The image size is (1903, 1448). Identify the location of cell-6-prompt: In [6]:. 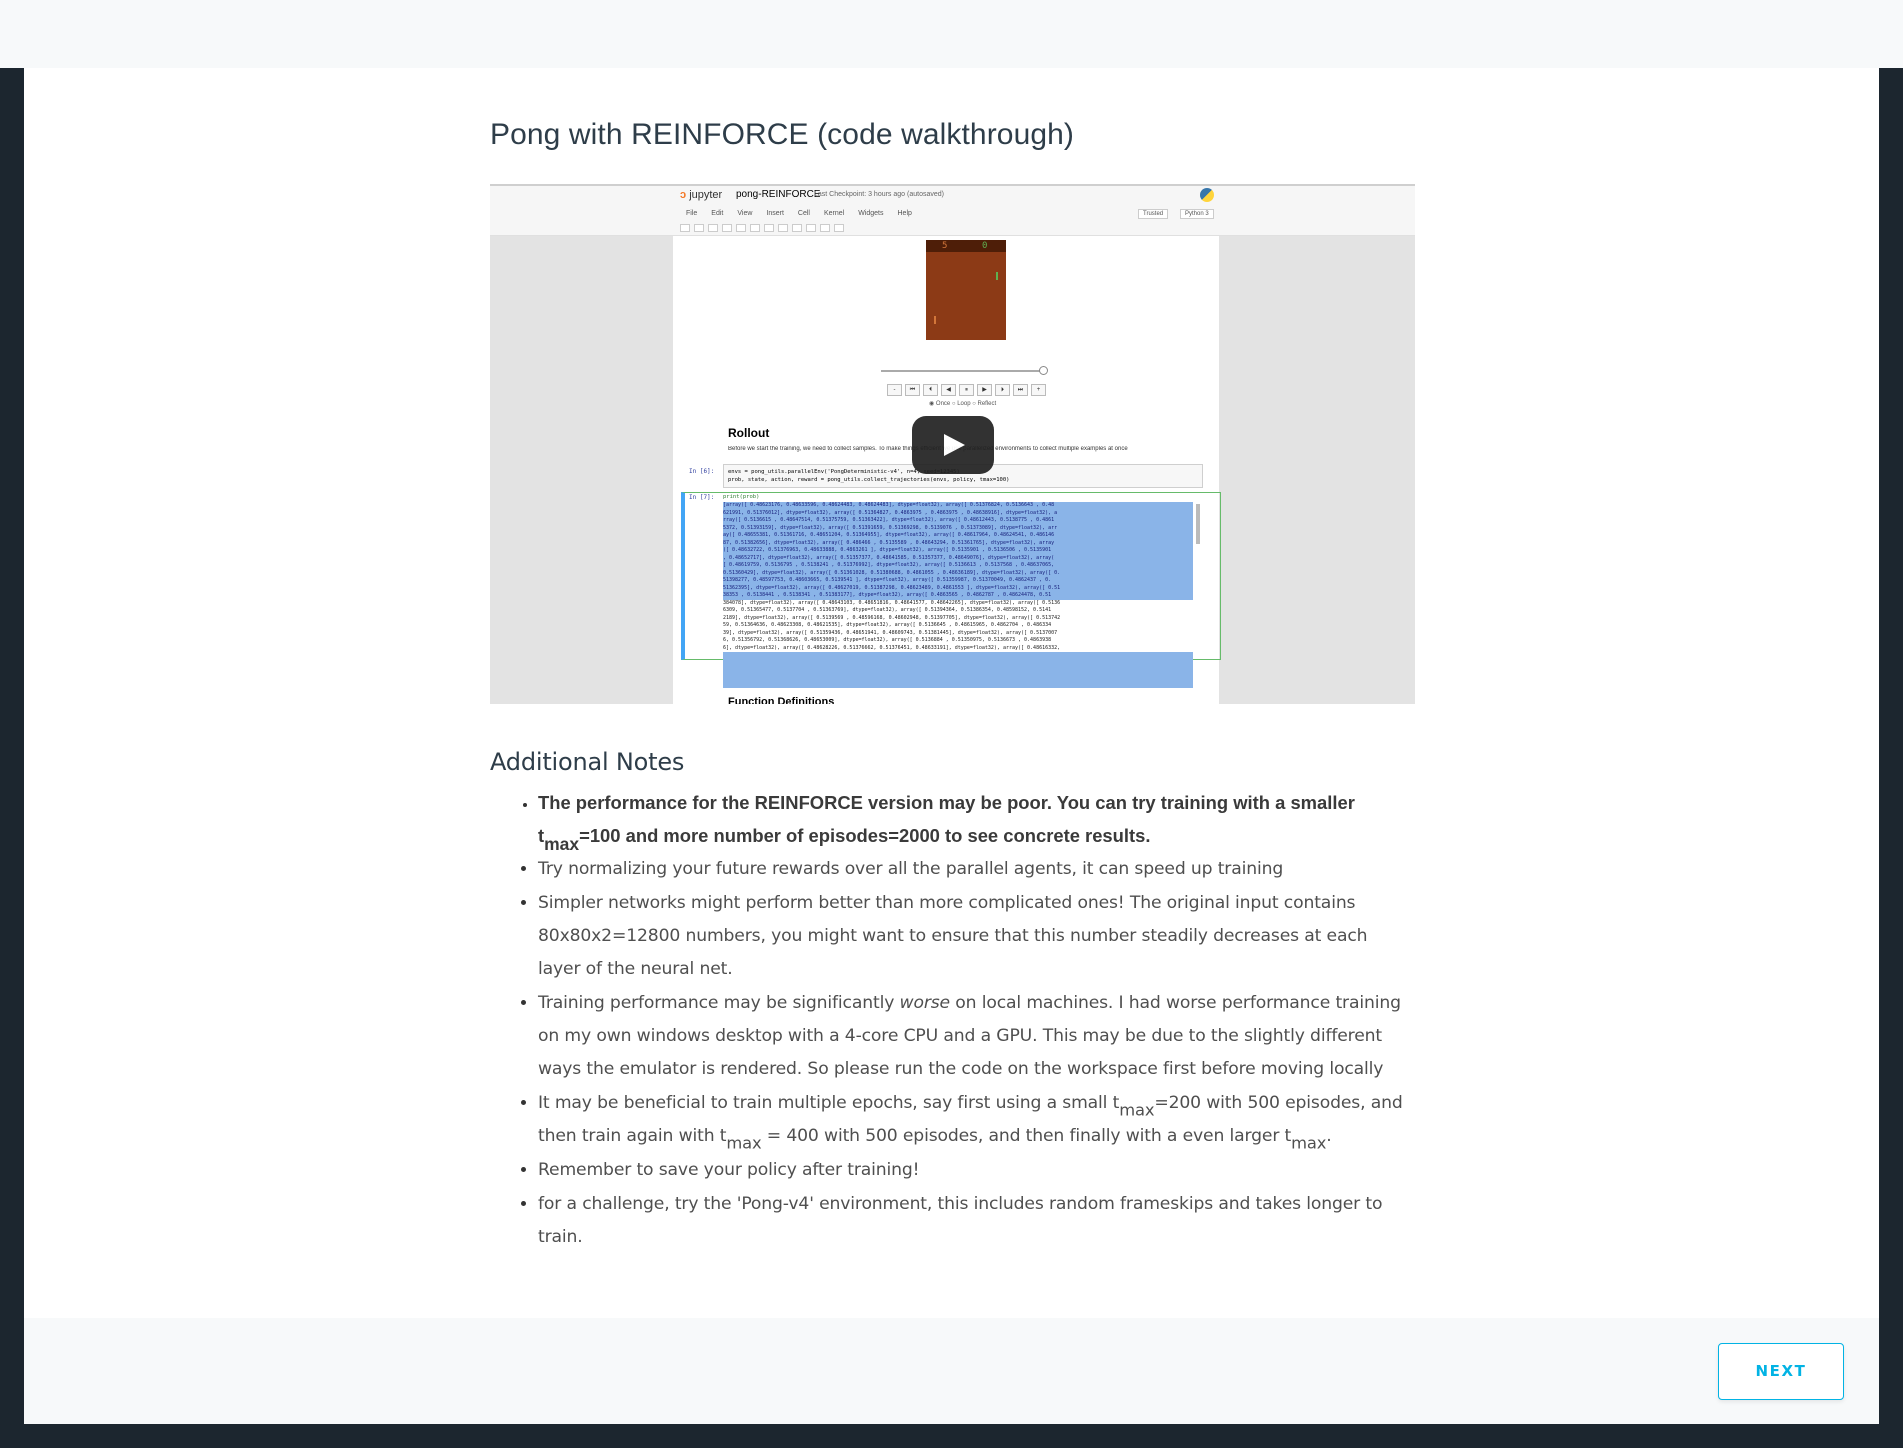
(702, 471).